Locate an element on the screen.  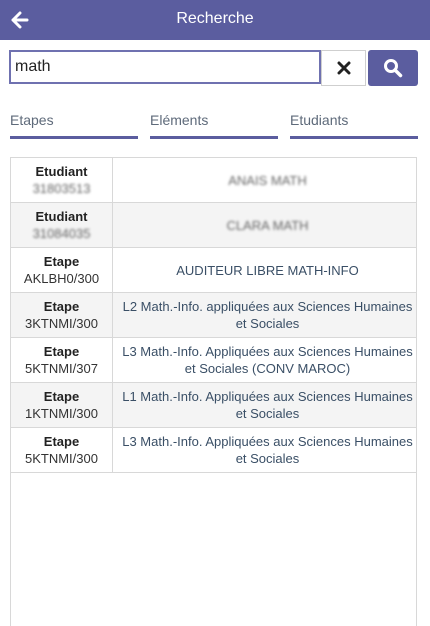
result-label-line: CLARA MATH is located at coordinates (267, 225).